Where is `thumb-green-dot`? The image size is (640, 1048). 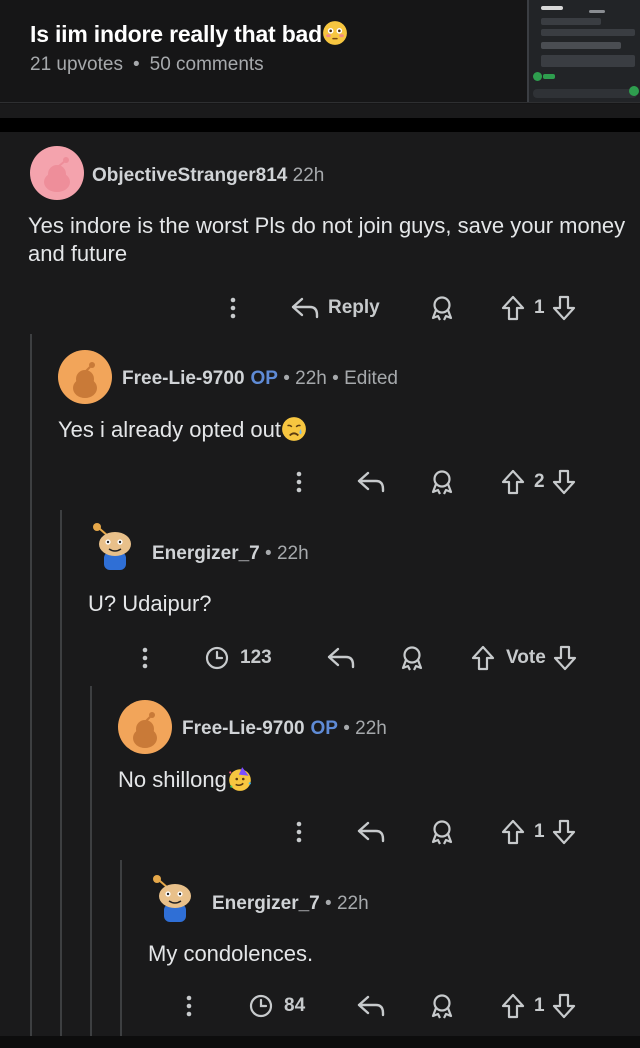 thumb-green-dot is located at coordinates (537, 76).